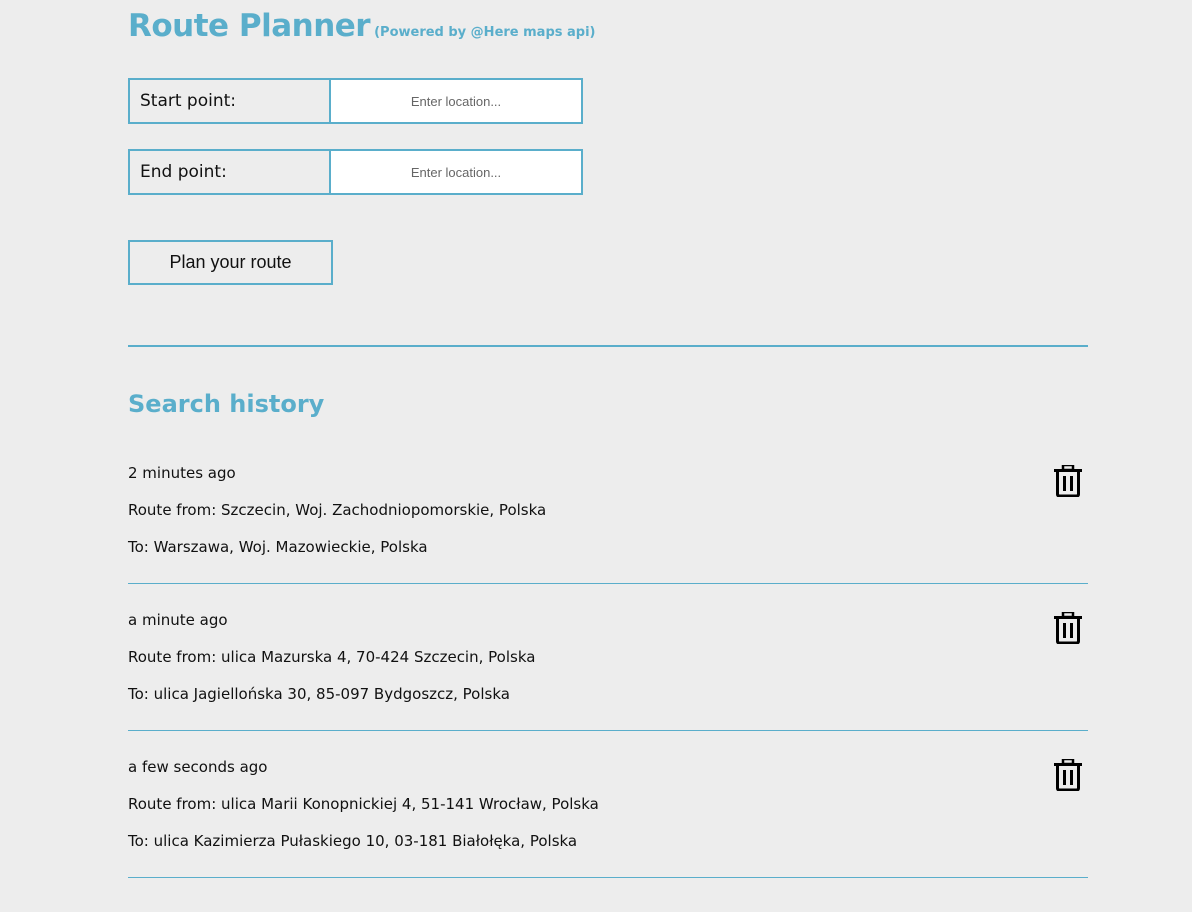 This screenshot has height=912, width=1192. What do you see at coordinates (230, 172) in the screenshot?
I see `end-point-label: End point:` at bounding box center [230, 172].